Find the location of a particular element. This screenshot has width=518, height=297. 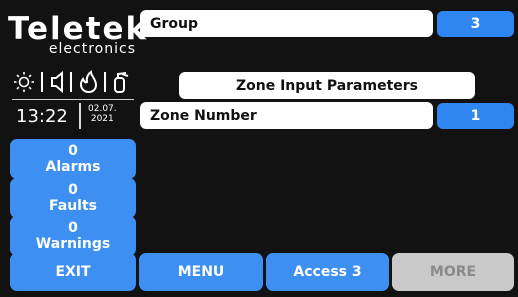

zone-number-value-text: 1 is located at coordinates (475, 116).